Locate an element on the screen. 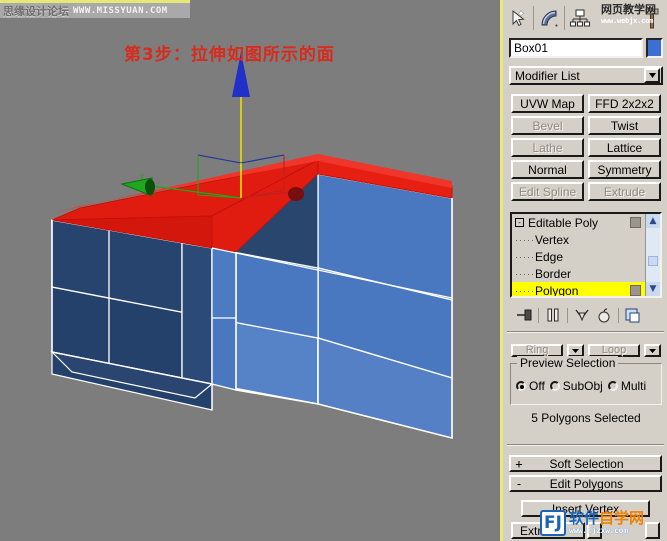 The width and height of the screenshot is (667, 541). watermark-missyuan-url: WWW.MISSYUAN.COM is located at coordinates (120, 10).